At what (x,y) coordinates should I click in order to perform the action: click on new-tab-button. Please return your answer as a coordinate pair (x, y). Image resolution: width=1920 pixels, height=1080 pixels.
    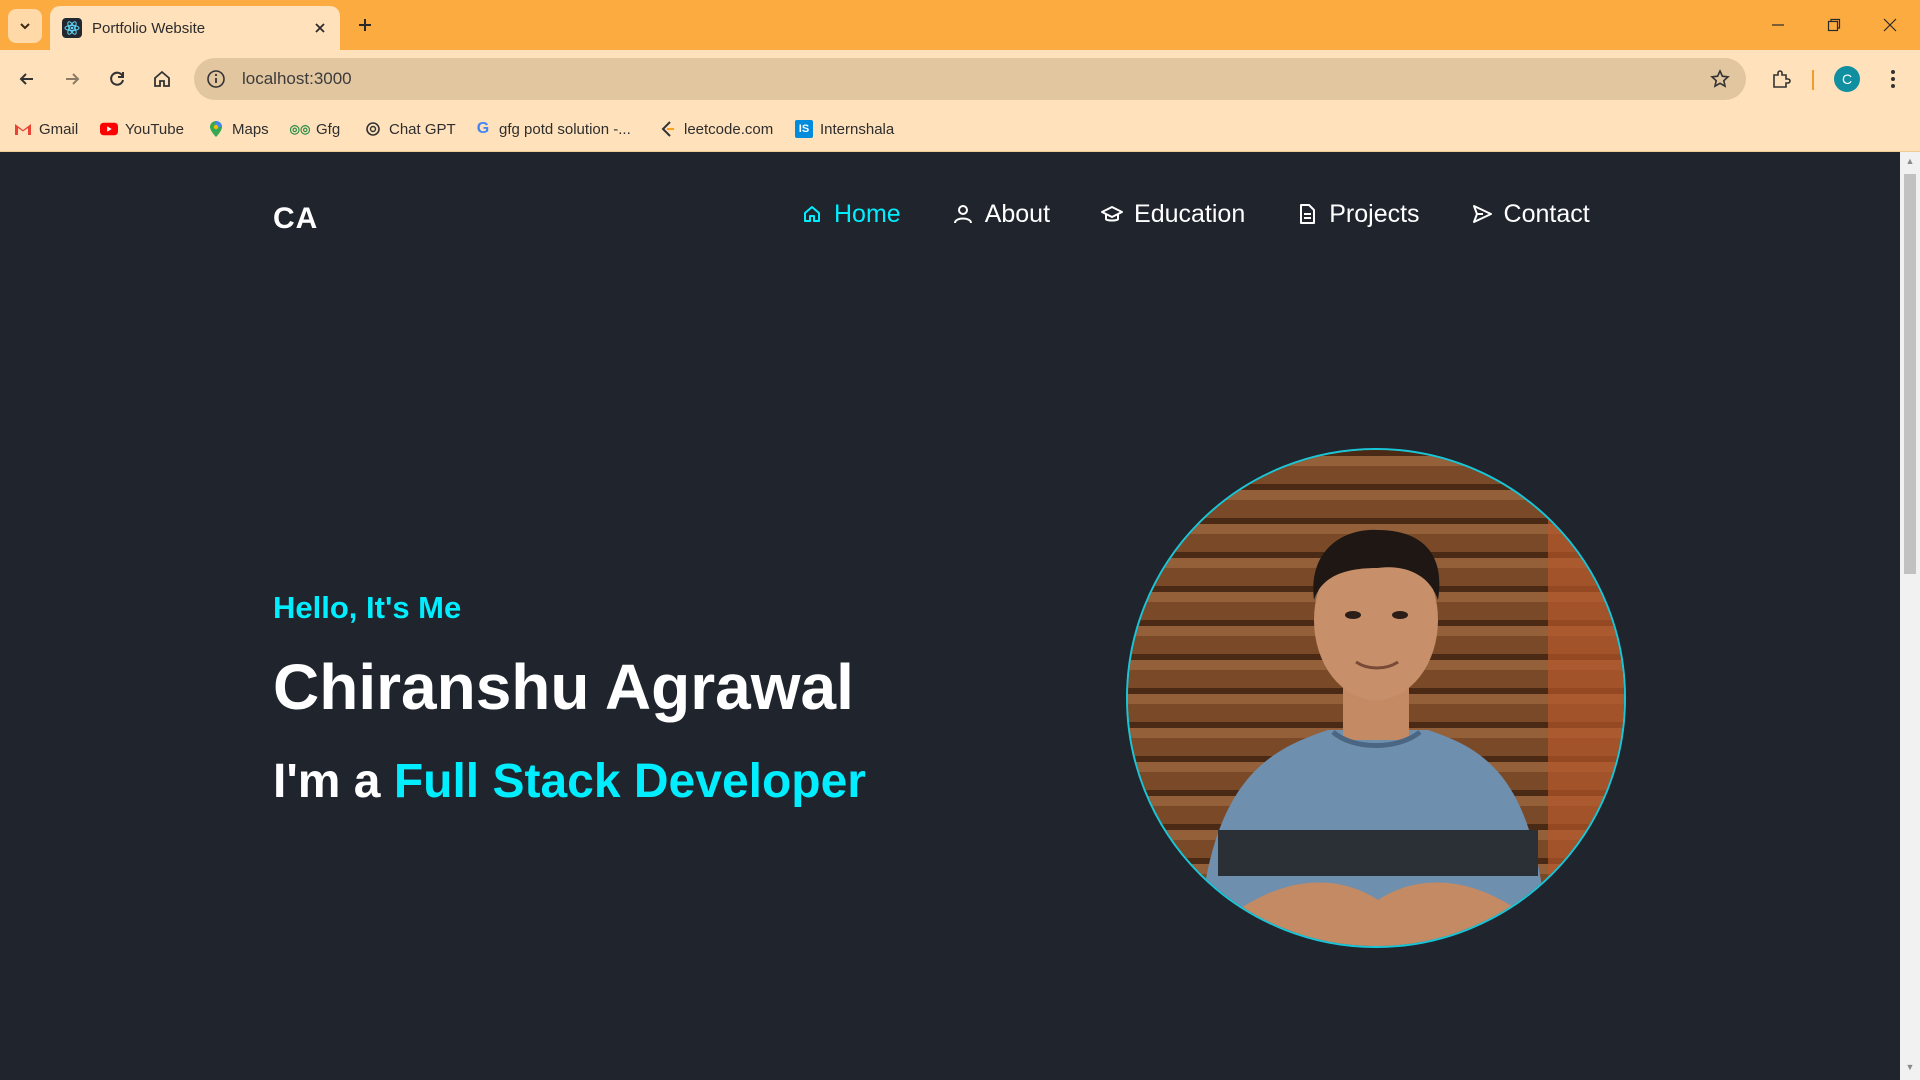
    Looking at the image, I should click on (365, 25).